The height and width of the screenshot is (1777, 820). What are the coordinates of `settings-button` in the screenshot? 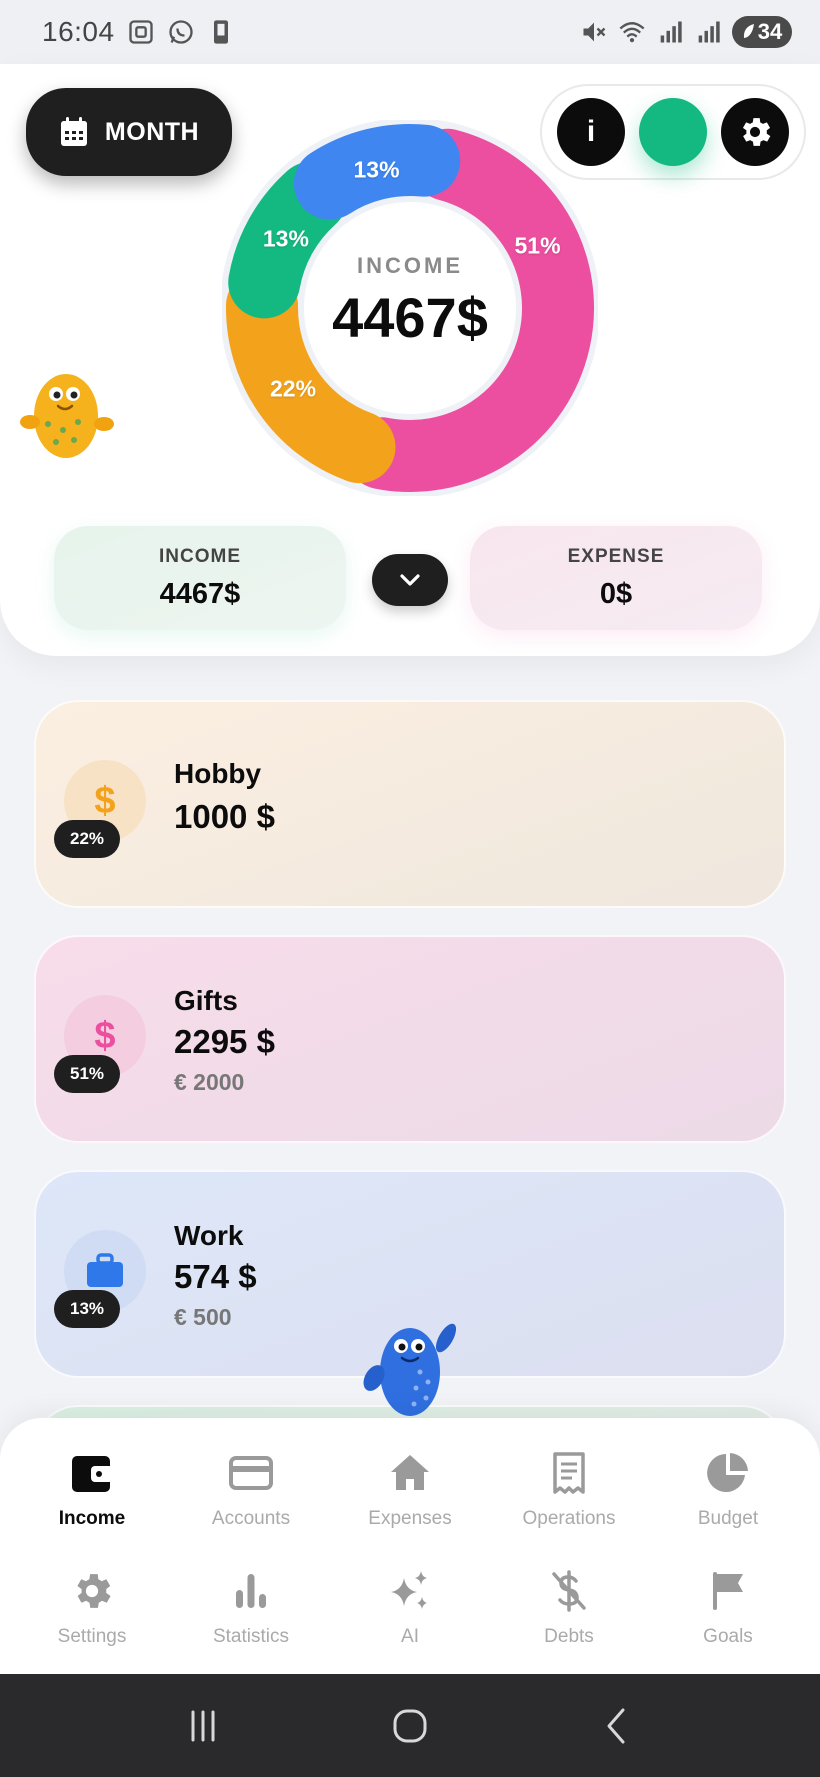 It's located at (755, 132).